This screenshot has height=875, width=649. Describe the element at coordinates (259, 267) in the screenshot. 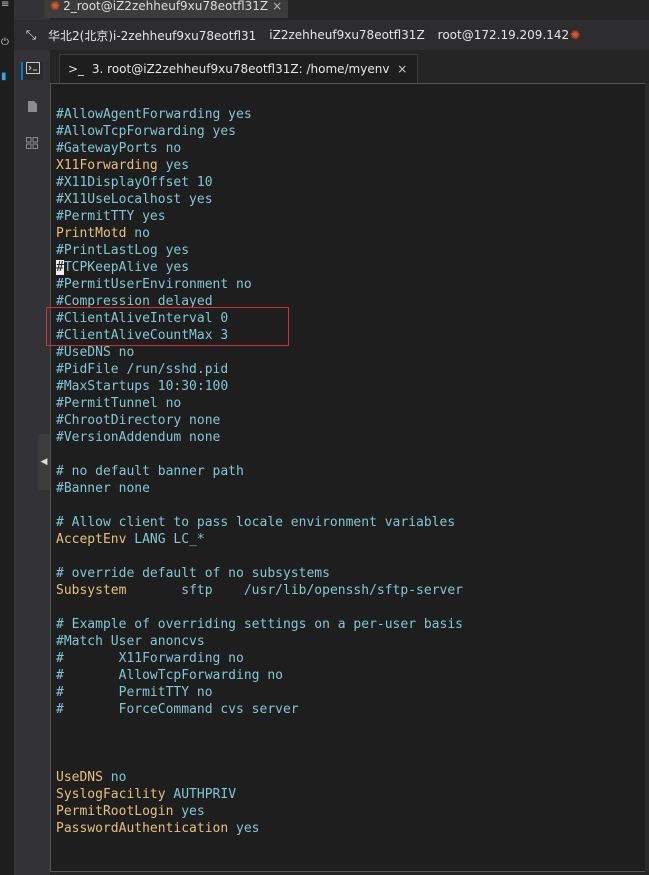

I see `terminal-line: #TCPKeepAlive yes` at that location.